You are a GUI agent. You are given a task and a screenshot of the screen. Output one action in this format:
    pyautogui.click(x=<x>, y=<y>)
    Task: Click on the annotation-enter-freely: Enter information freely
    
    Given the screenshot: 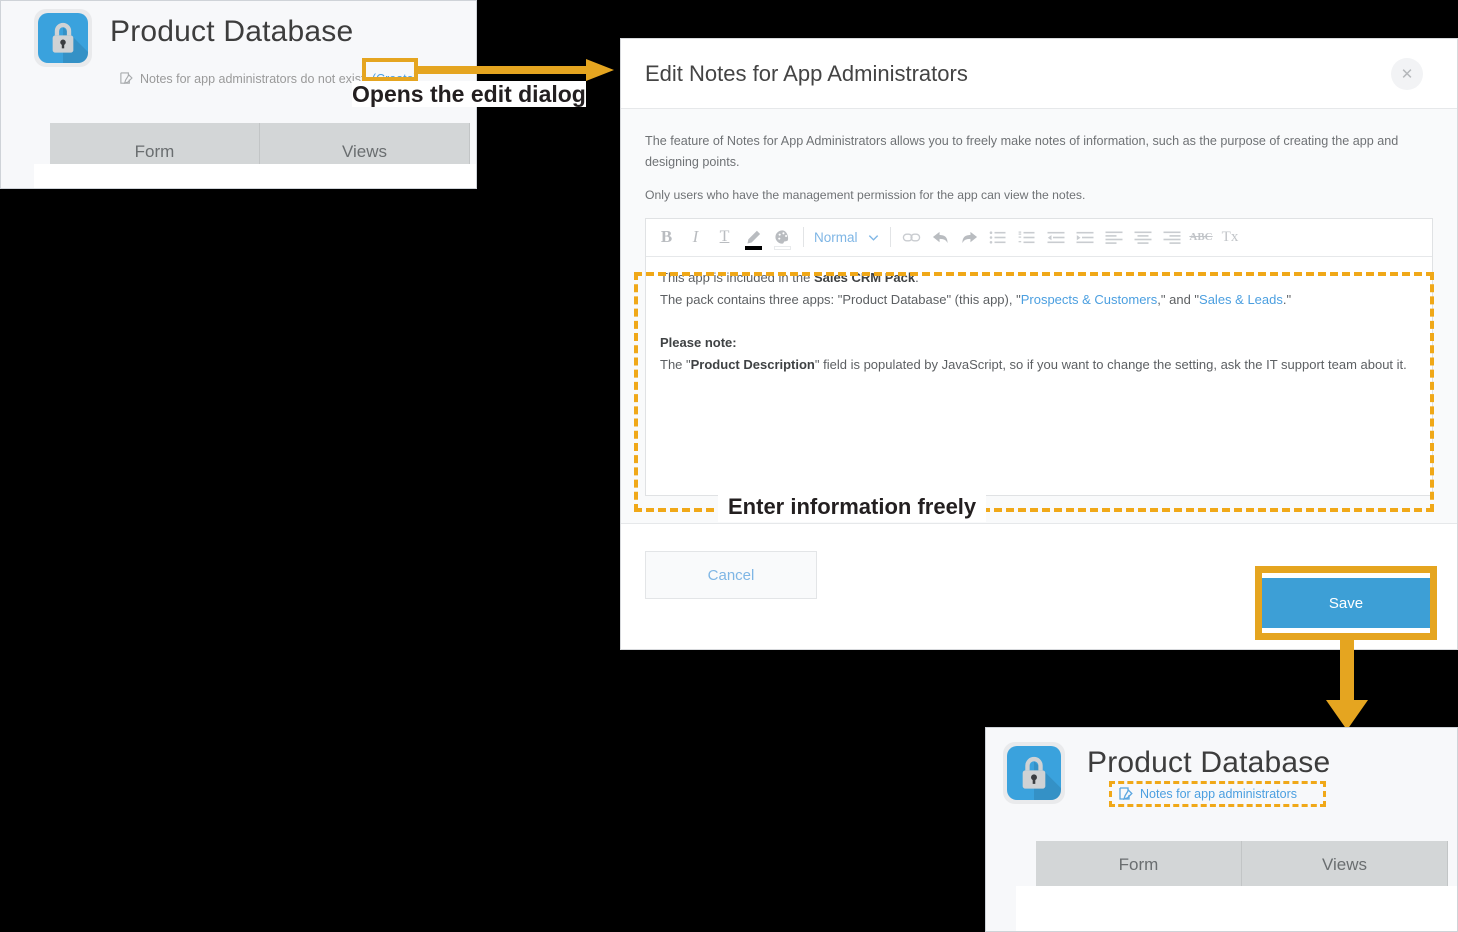 What is the action you would take?
    pyautogui.click(x=852, y=507)
    